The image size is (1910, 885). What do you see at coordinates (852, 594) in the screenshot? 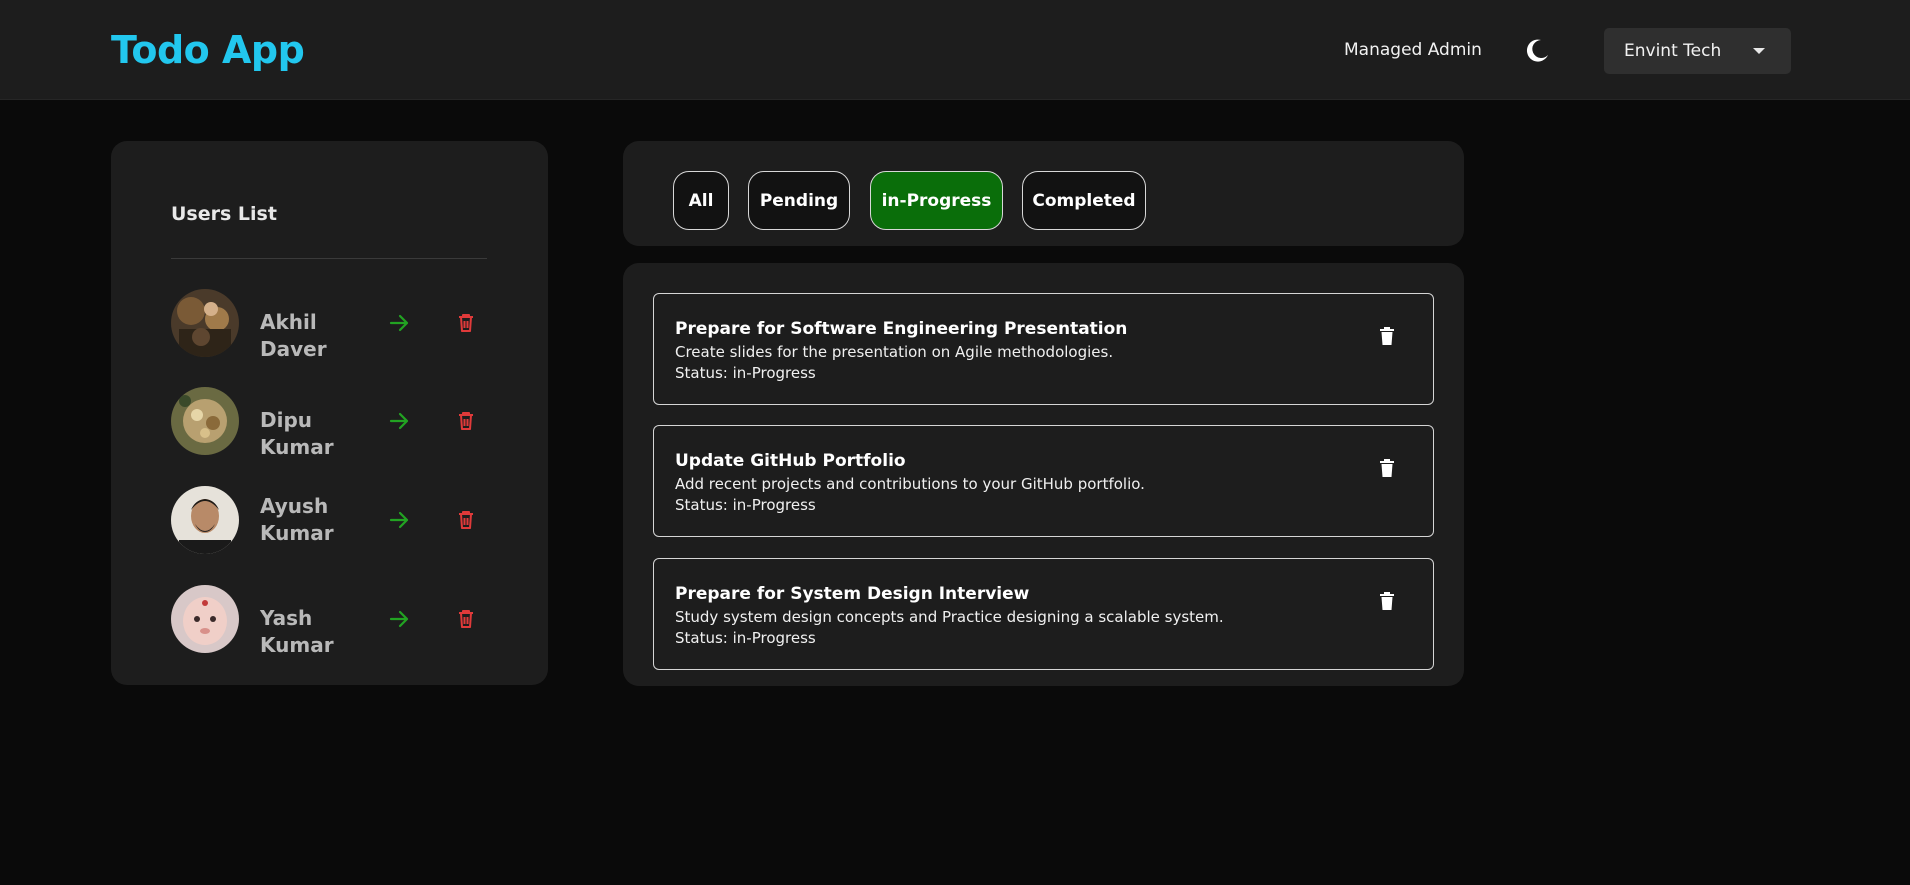
I see `task-title: Prepare for System Design Interview` at bounding box center [852, 594].